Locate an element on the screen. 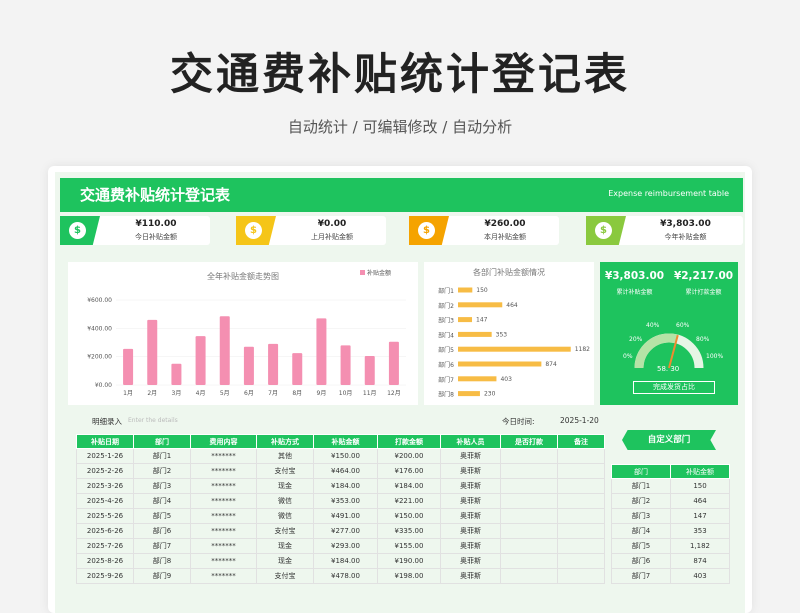  side-cell: 部门3 is located at coordinates (641, 516).